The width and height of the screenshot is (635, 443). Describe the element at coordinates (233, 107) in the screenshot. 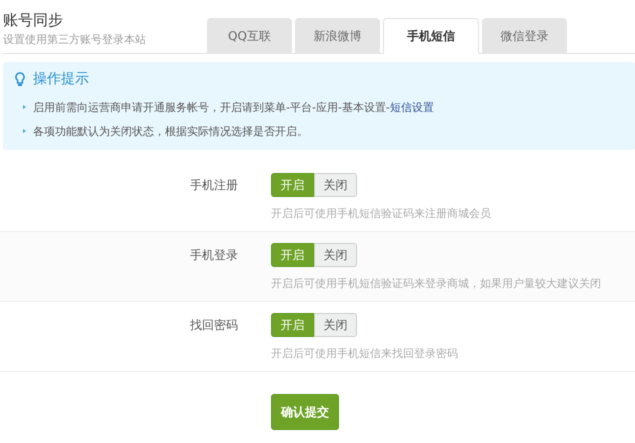

I see `tip-text: 启用前需向运营商申请开通服务帐号，开启请到菜单-平台-应用-基本设置-短信设置` at that location.